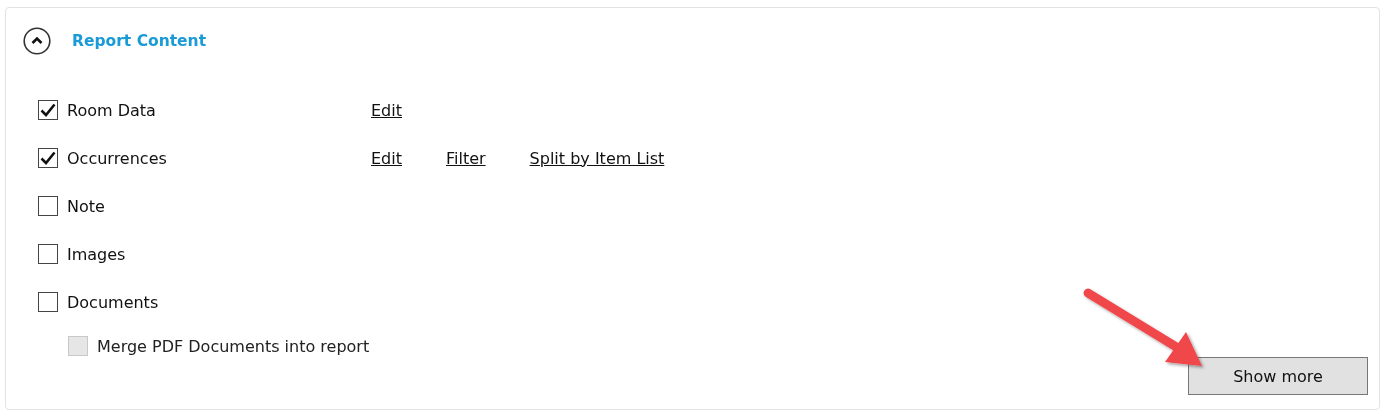 This screenshot has width=1387, height=416. I want to click on link: Split by Item List, so click(597, 158).